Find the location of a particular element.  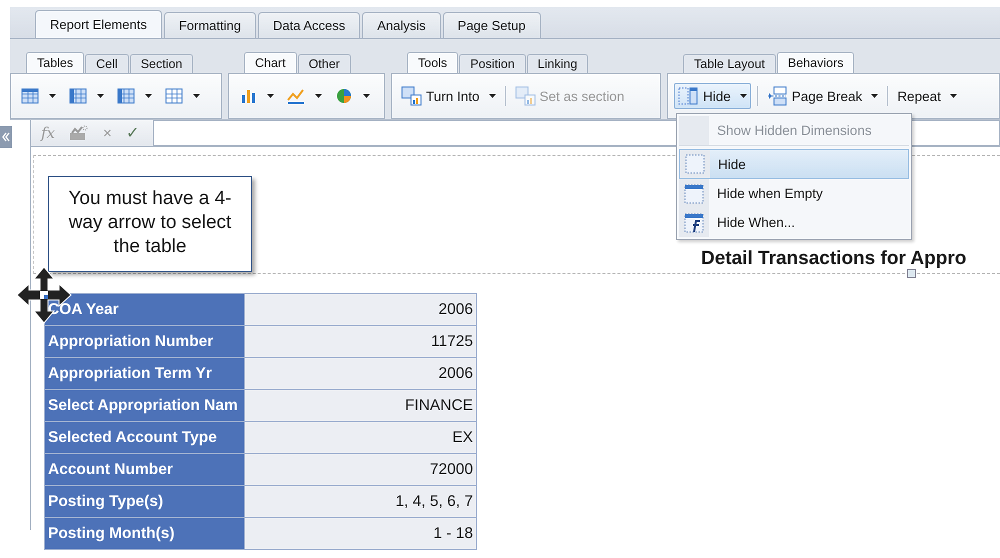

ribbon-tab: Behaviors is located at coordinates (815, 62).